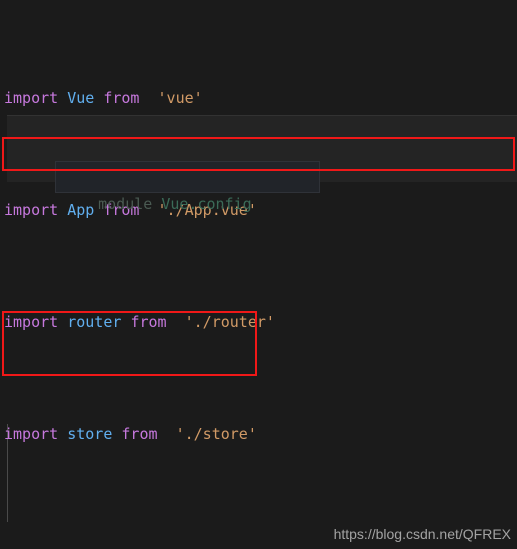  I want to click on tooltip-keyword: module, so click(125, 204).